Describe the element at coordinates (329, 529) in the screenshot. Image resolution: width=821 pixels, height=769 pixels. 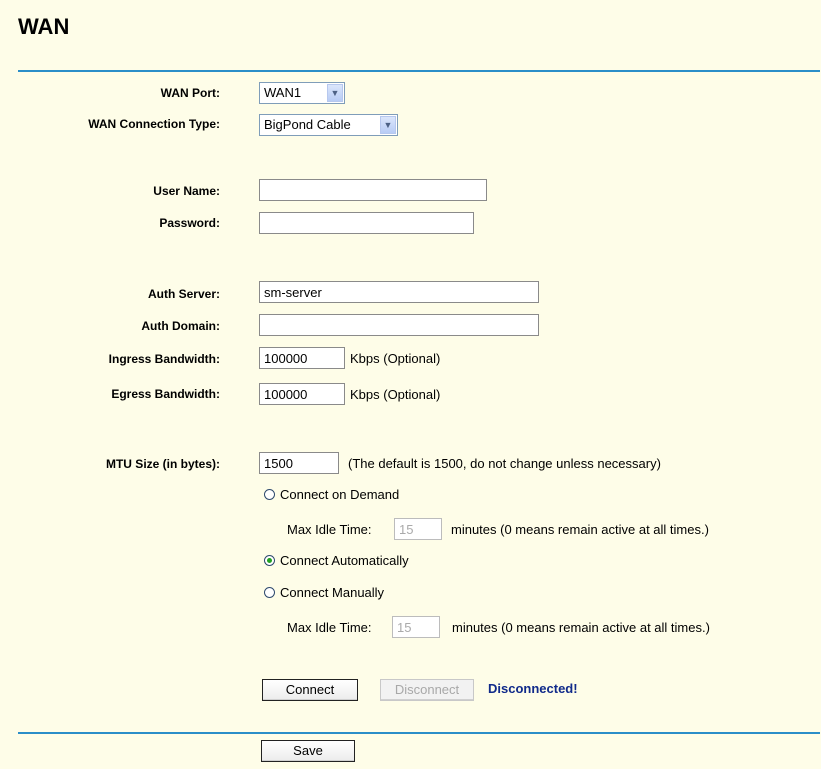
I see `idle-time-label-demand: Max Idle Time:` at that location.